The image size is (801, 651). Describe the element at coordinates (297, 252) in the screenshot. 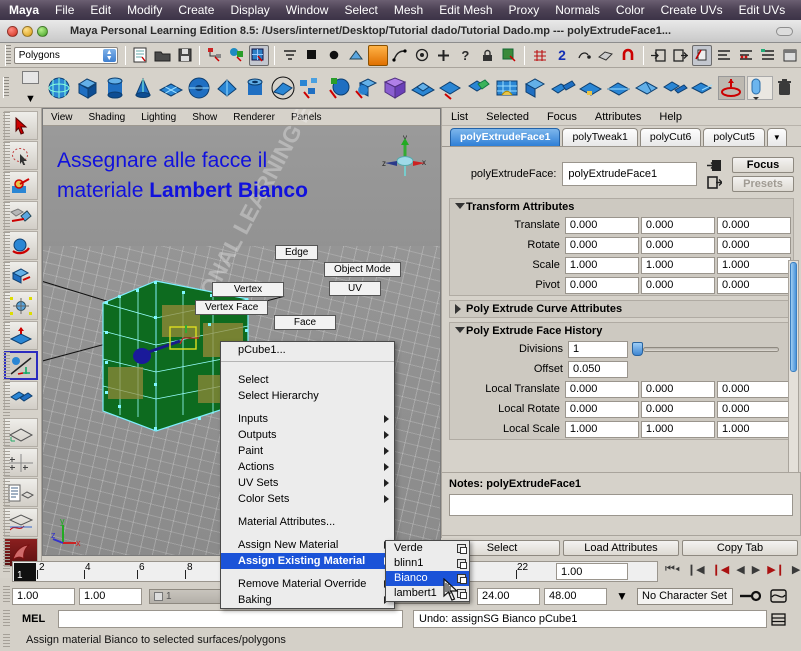

I see `selection-label-edge: Edge` at that location.